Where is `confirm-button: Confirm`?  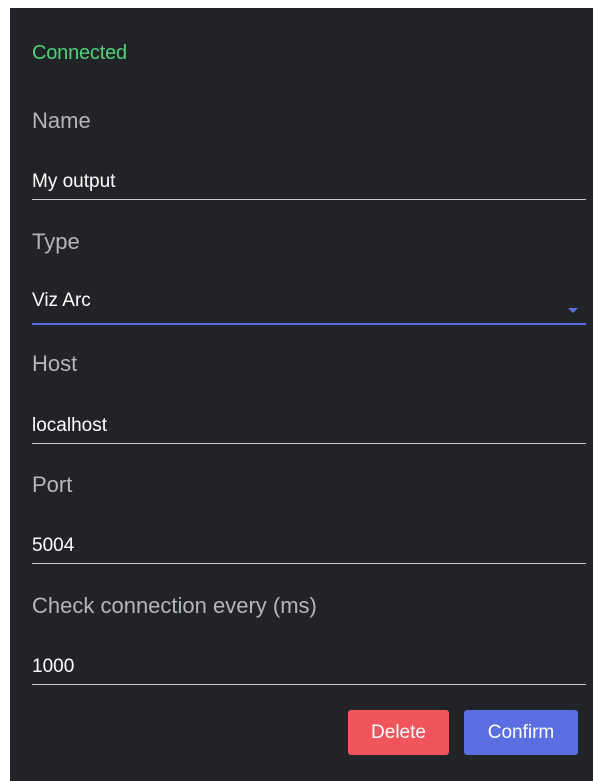
confirm-button: Confirm is located at coordinates (521, 732).